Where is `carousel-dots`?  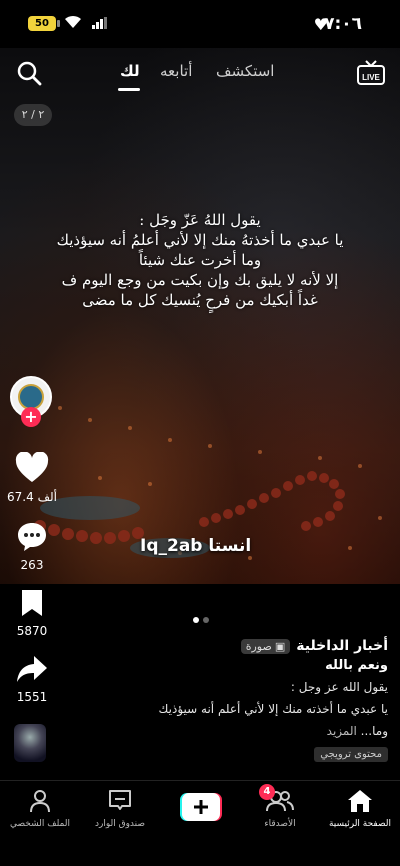 carousel-dots is located at coordinates (201, 617).